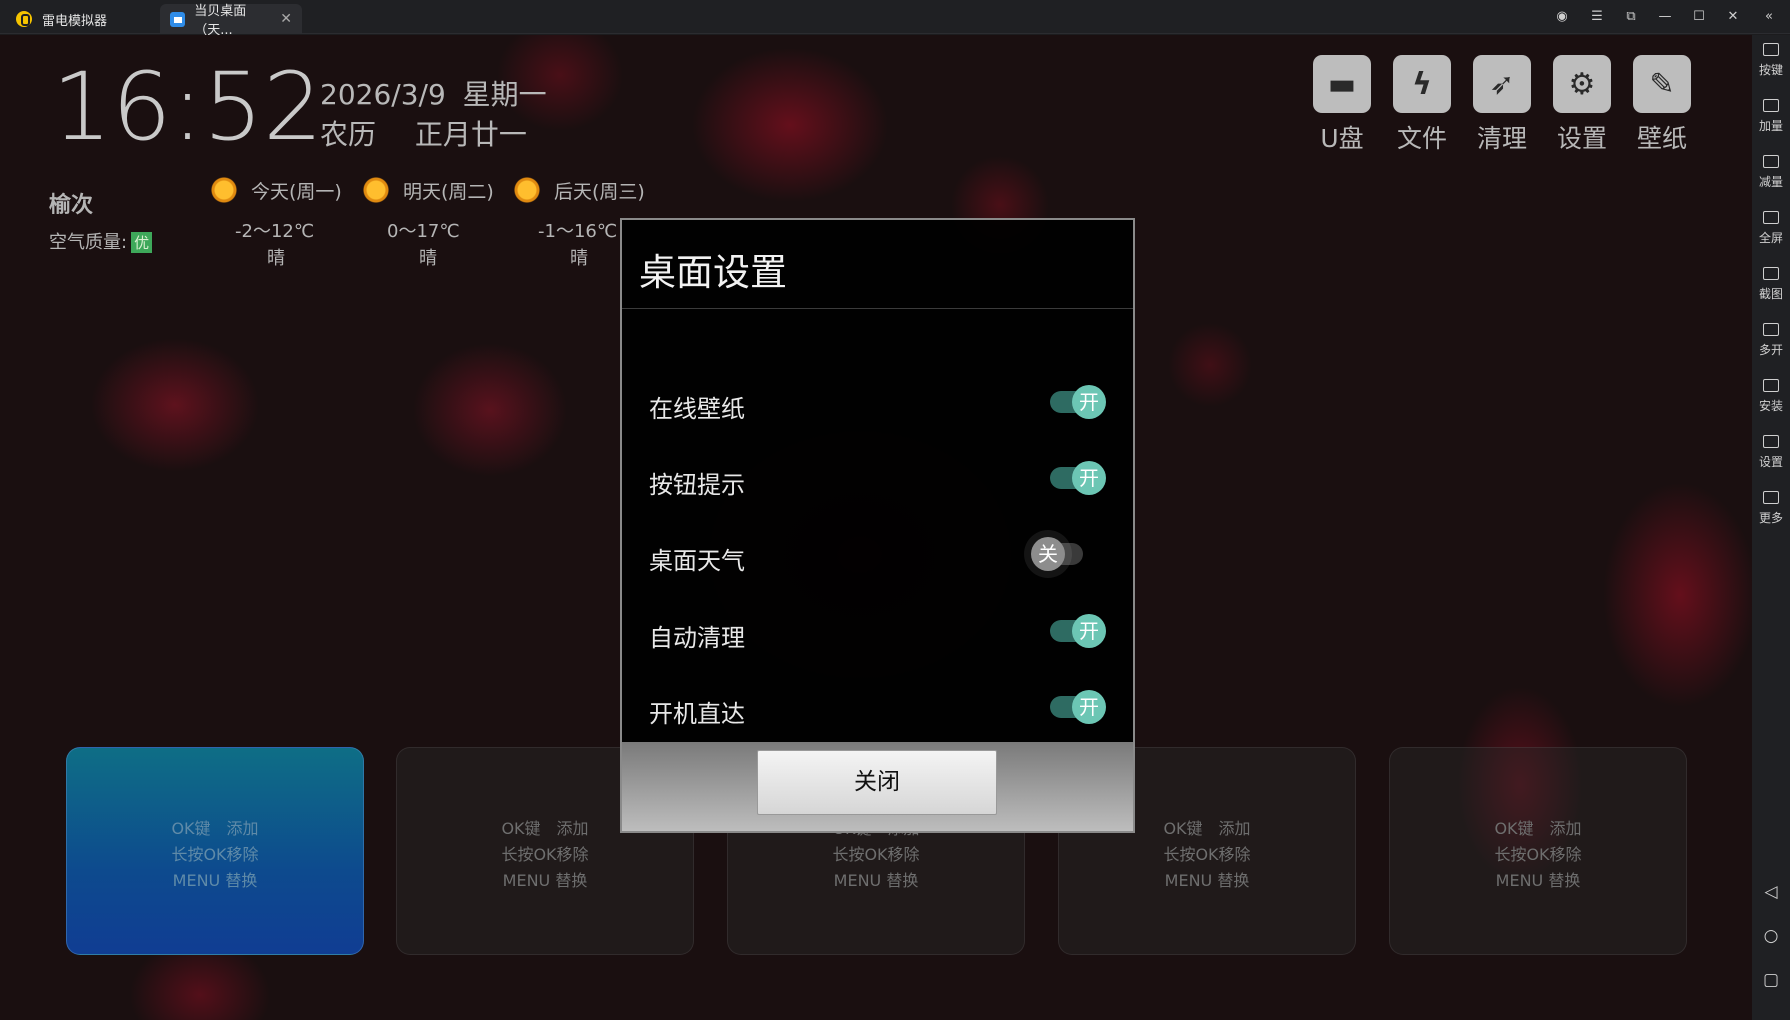 The width and height of the screenshot is (1790, 1020). I want to click on keyboard-icon, so click(1771, 49).